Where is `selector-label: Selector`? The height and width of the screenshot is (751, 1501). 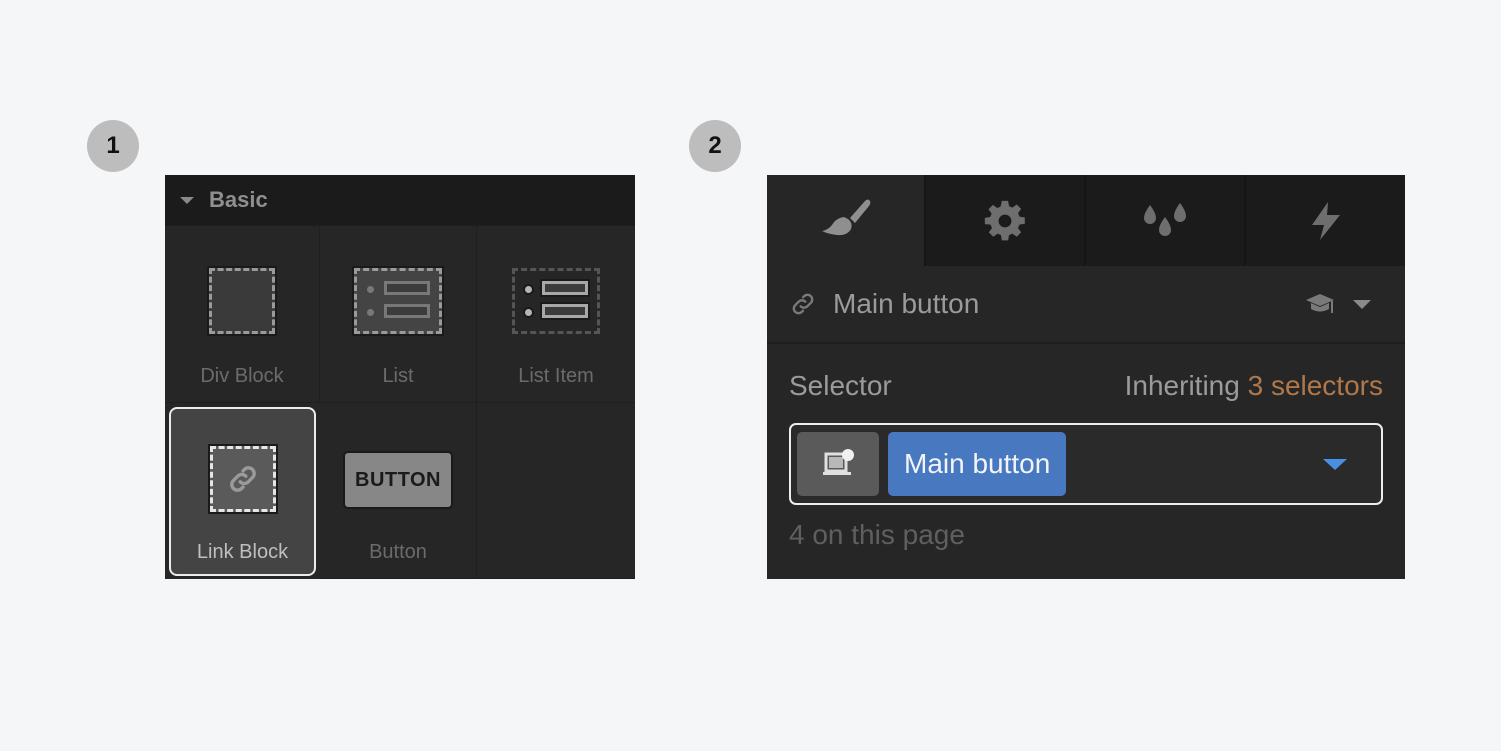 selector-label: Selector is located at coordinates (840, 385).